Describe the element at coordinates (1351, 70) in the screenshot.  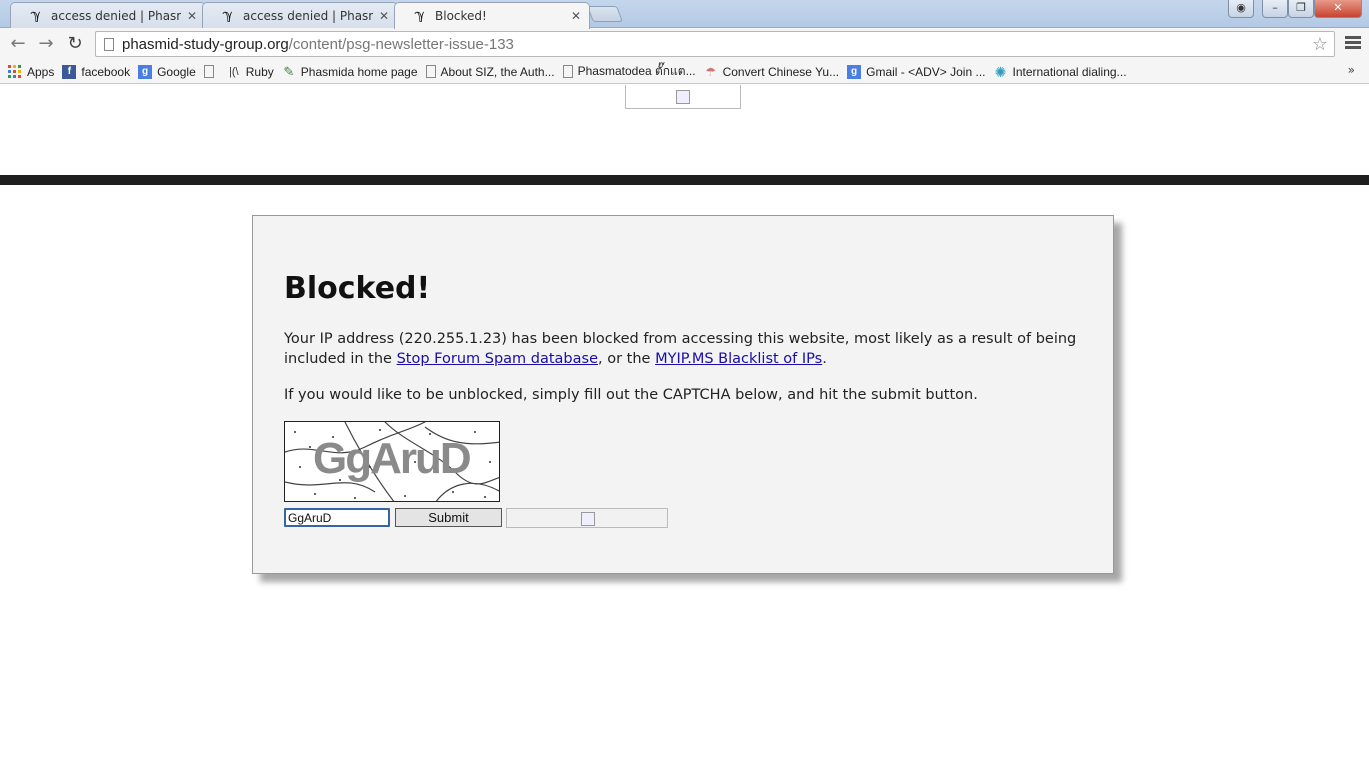
I see `bookmarks-overflow-button: »` at that location.